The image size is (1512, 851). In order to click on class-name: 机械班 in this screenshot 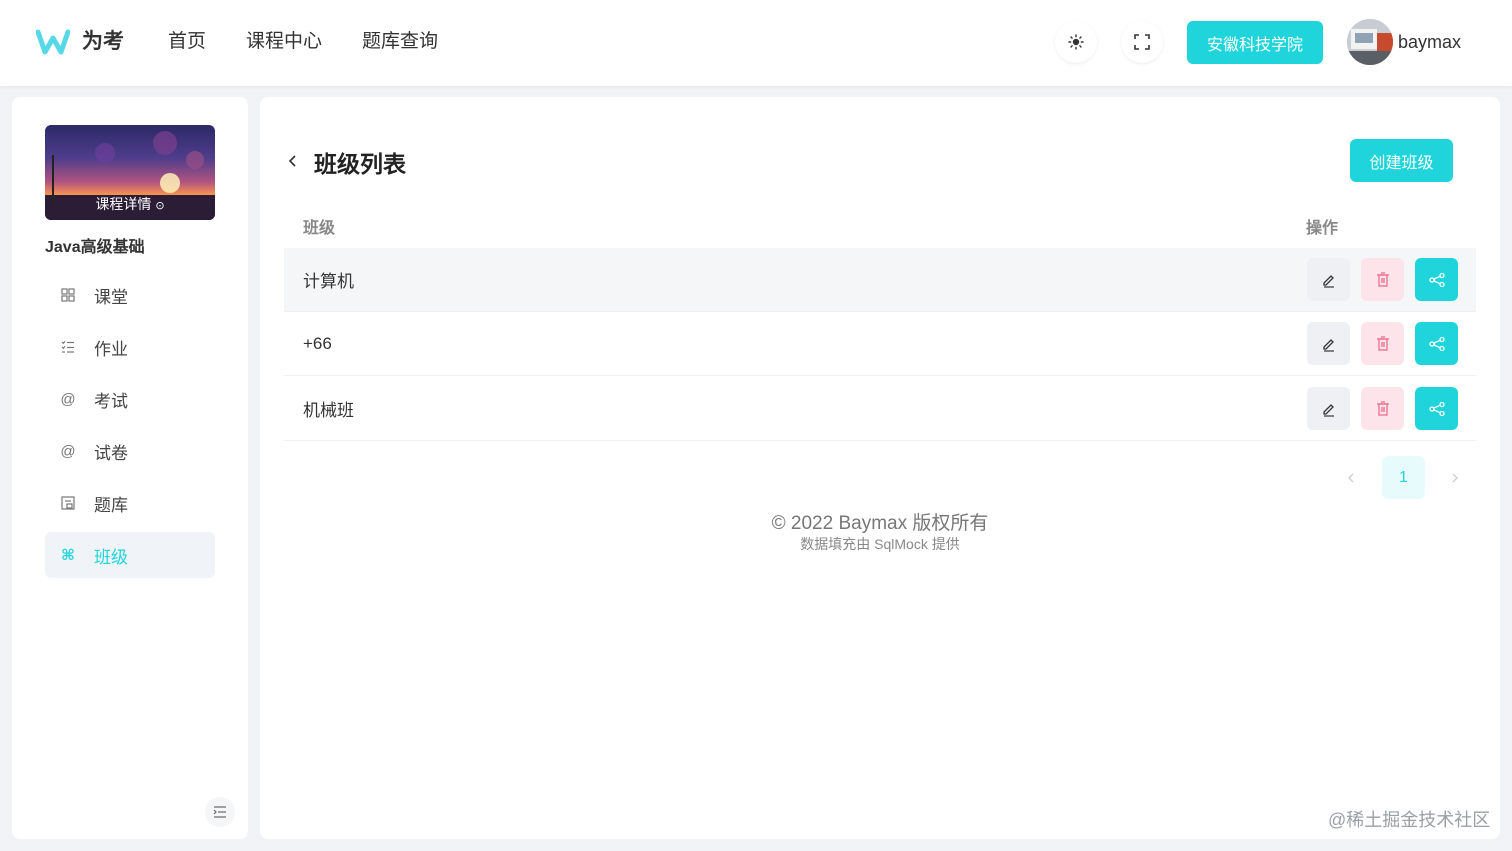, I will do `click(328, 410)`.